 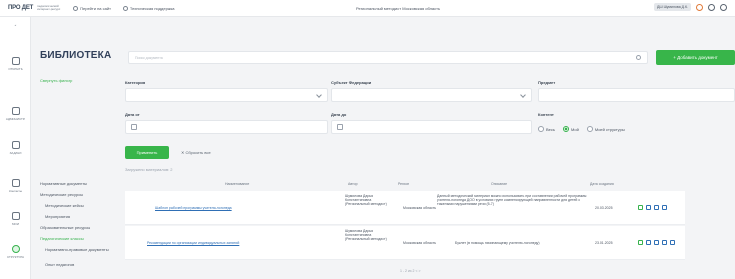 What do you see at coordinates (570, 129) in the screenshot?
I see `radio-mine: Мой` at bounding box center [570, 129].